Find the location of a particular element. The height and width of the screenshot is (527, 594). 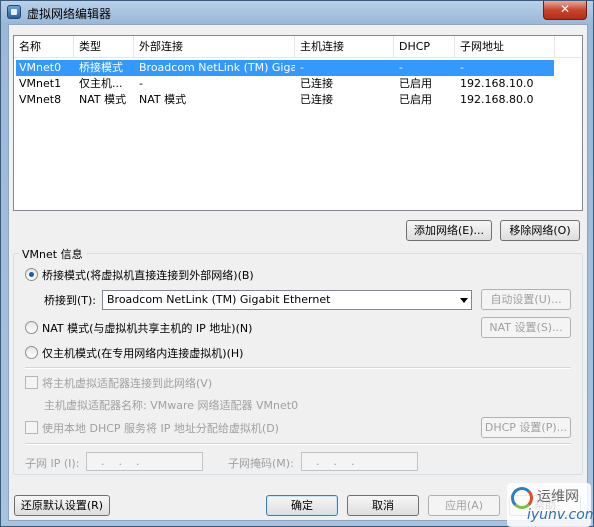

cancel-button: 取消 is located at coordinates (383, 505).